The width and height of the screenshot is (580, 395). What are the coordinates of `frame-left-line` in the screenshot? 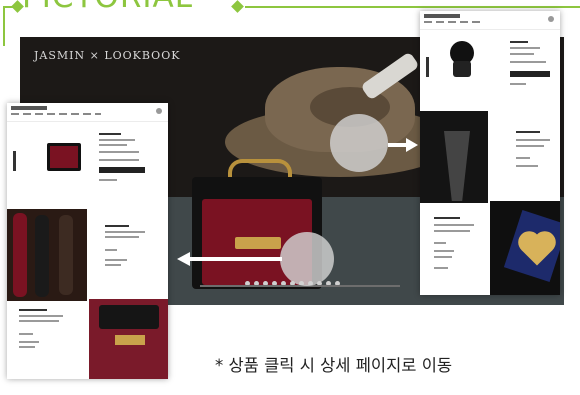 It's located at (4, 26).